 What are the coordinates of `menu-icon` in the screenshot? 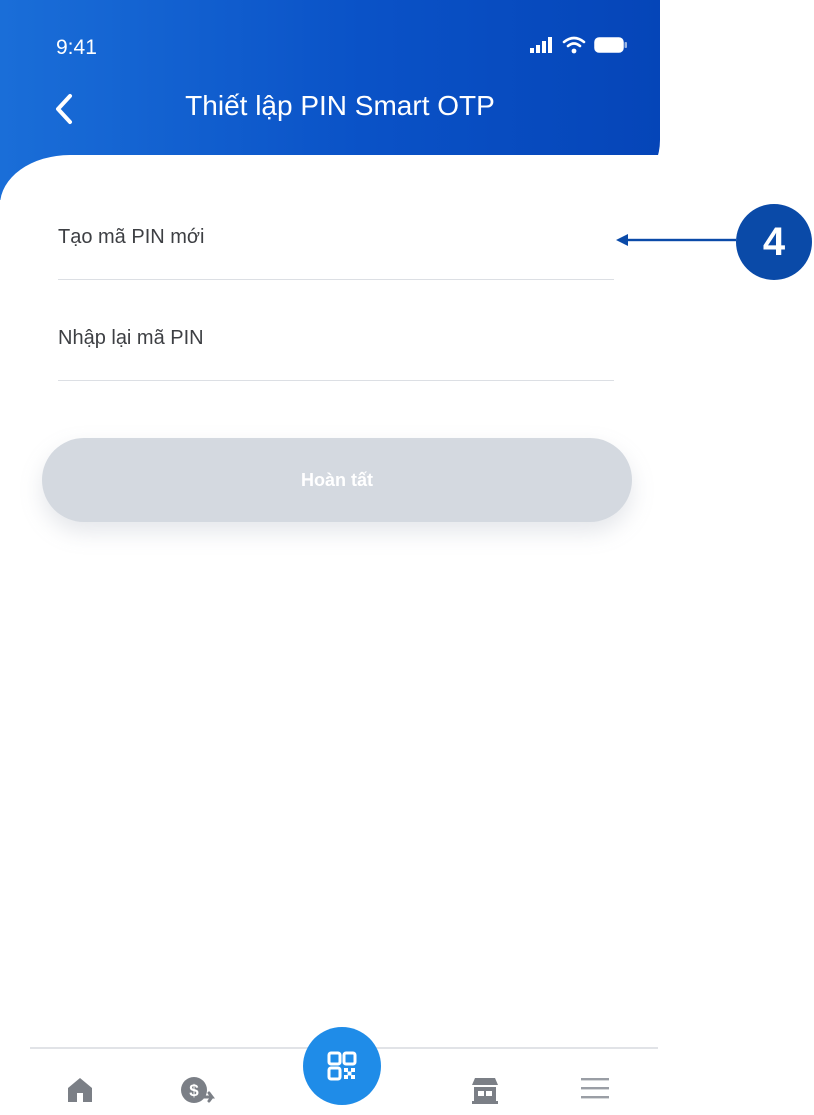 It's located at (595, 1088).